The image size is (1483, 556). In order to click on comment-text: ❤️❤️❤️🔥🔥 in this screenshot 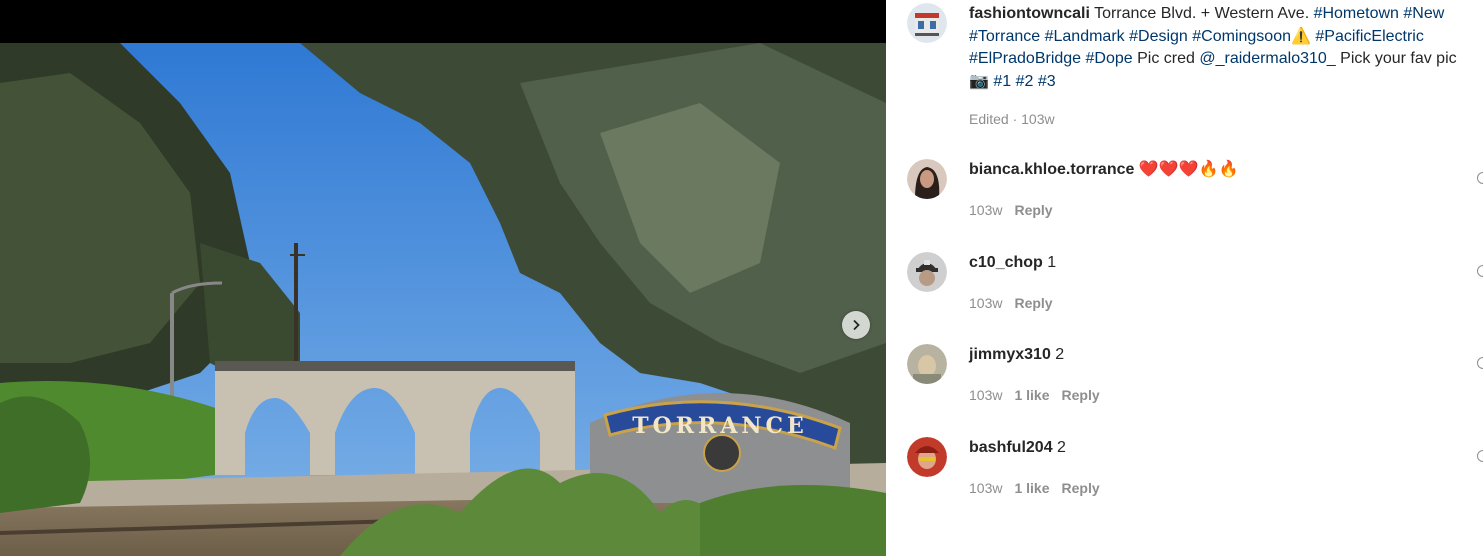, I will do `click(1188, 169)`.